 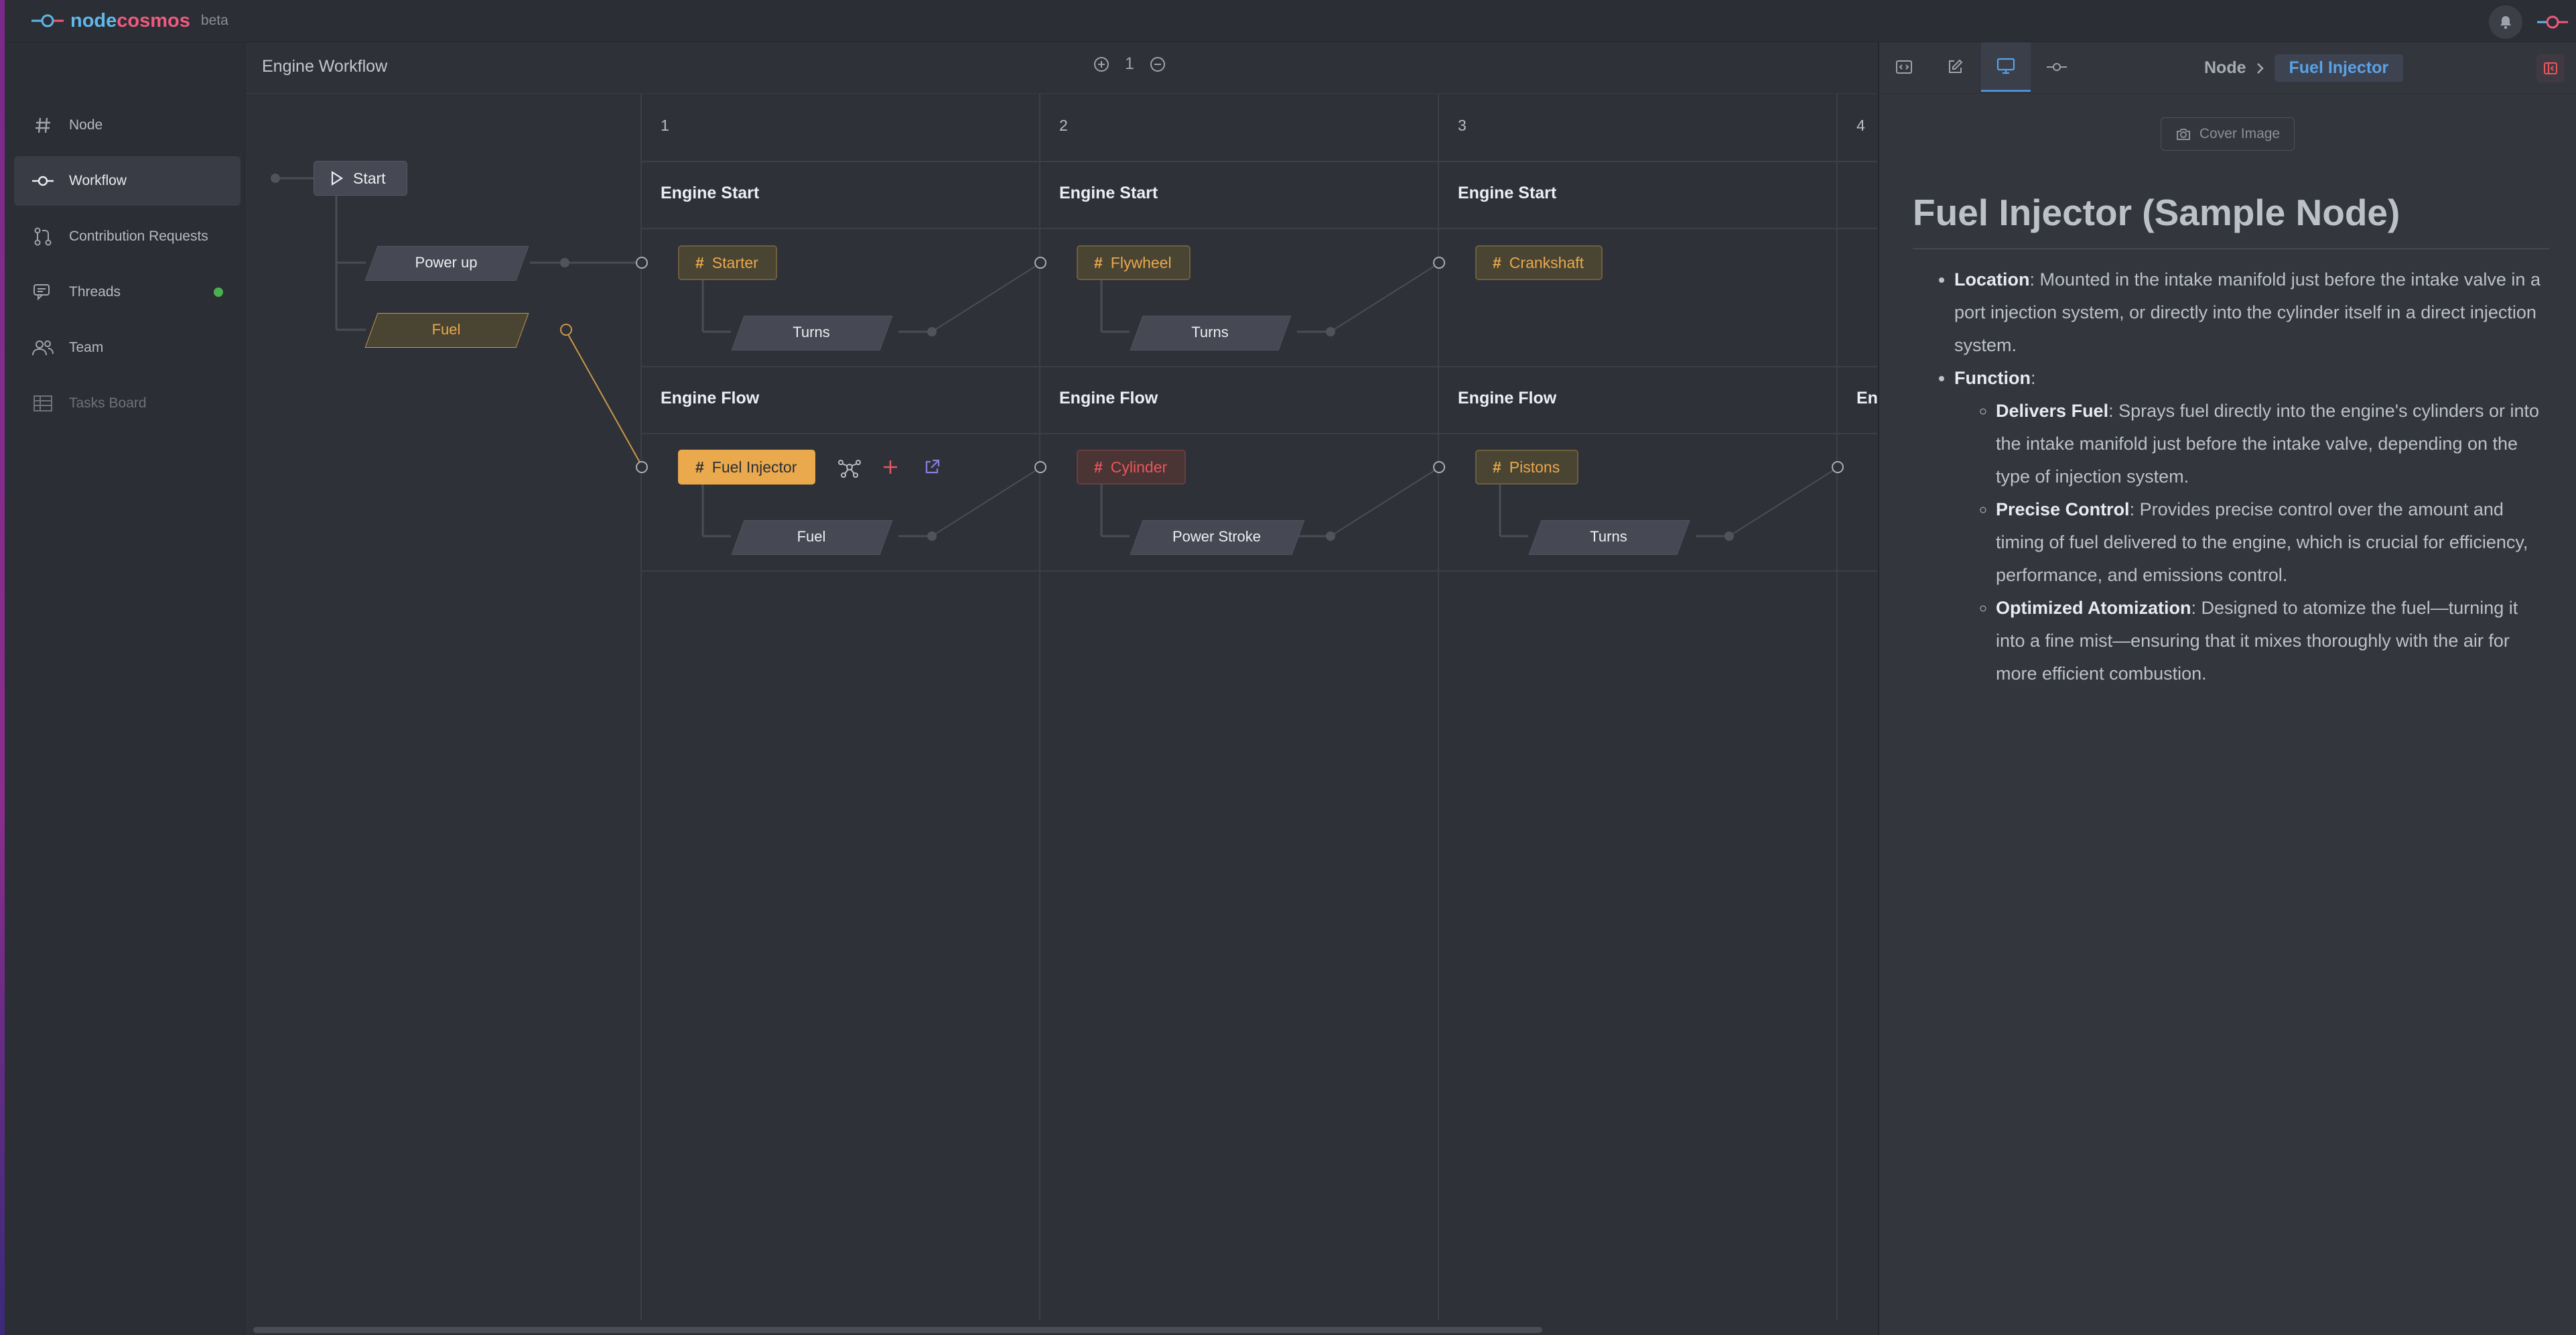 What do you see at coordinates (42, 126) in the screenshot?
I see `hash-icon` at bounding box center [42, 126].